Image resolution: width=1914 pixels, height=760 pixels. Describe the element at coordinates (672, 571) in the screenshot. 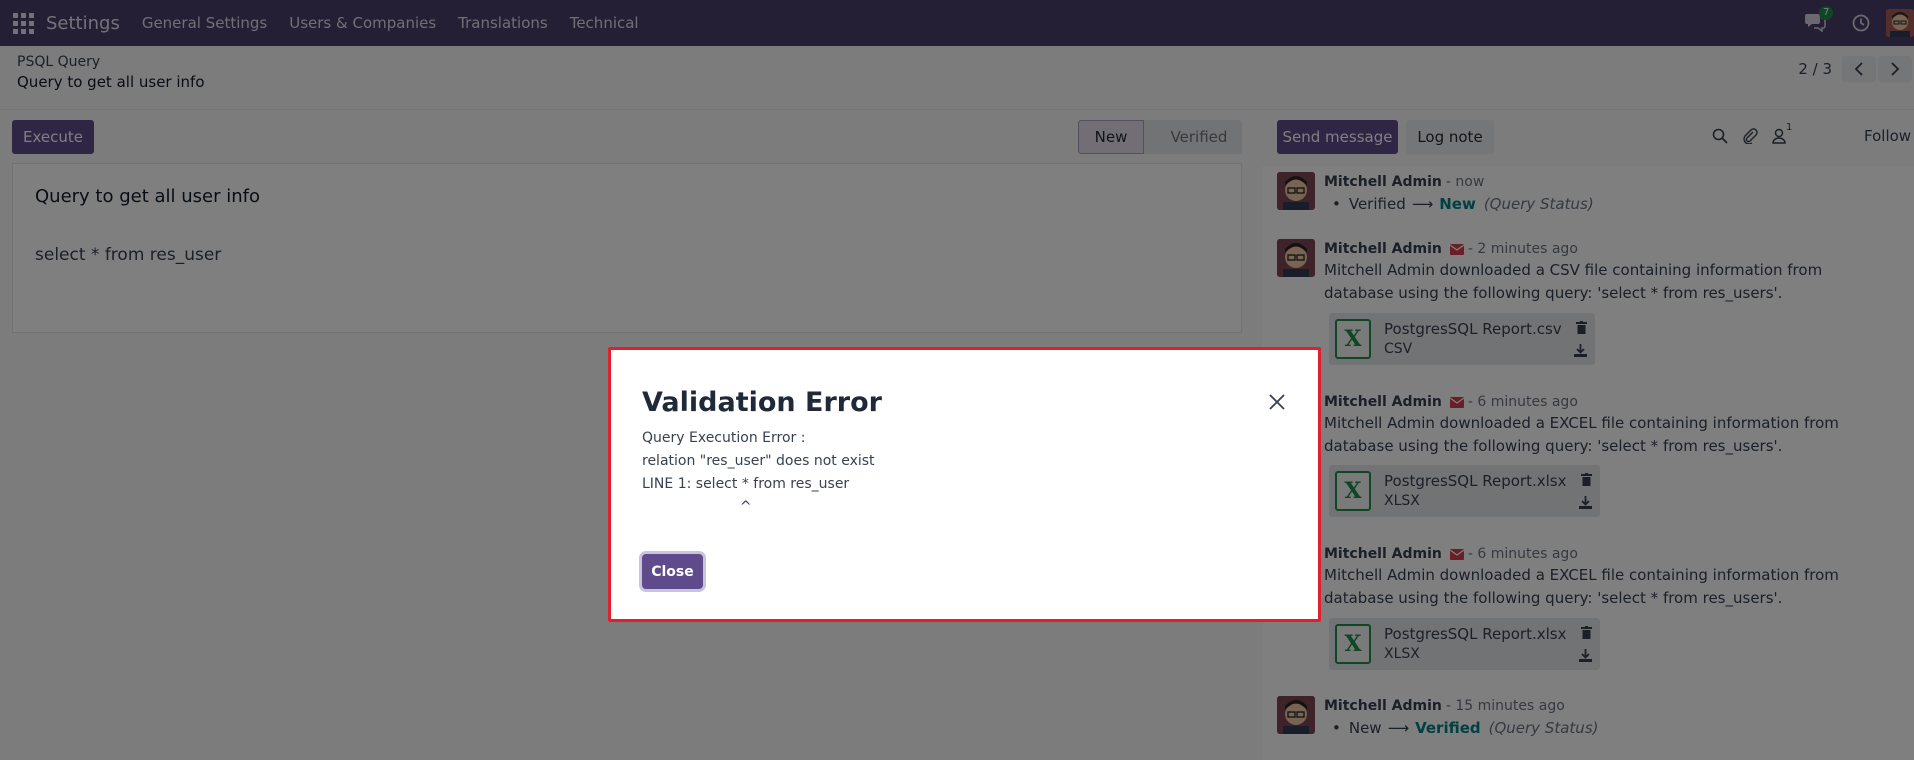

I see `close-button: Close` at that location.